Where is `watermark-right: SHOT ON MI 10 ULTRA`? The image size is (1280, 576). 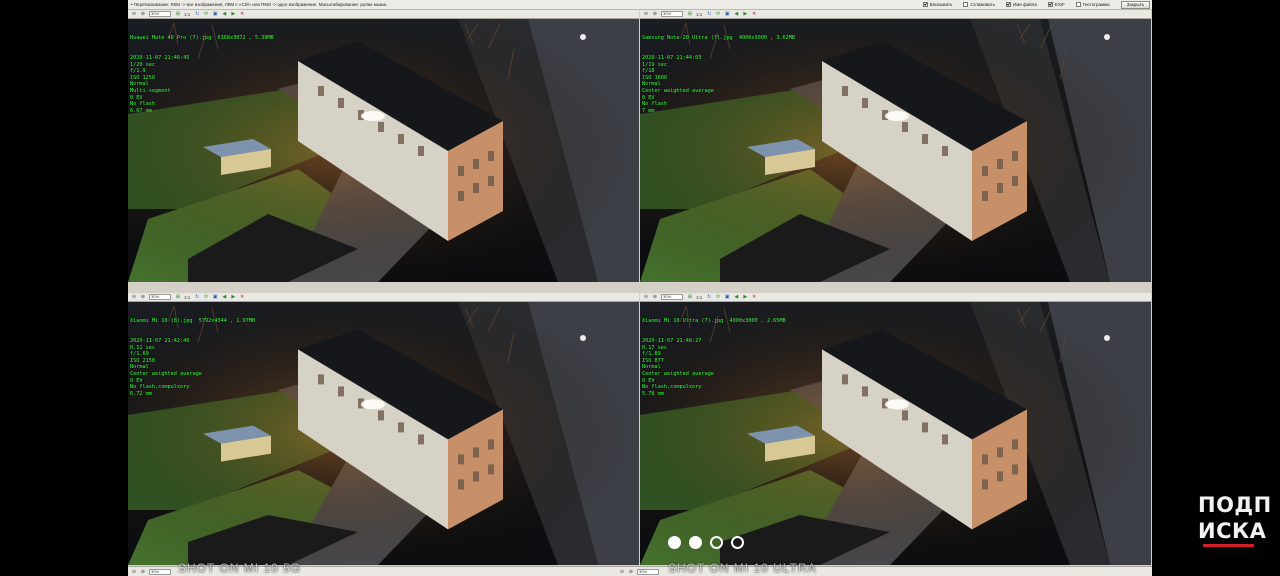
watermark-right: SHOT ON MI 10 ULTRA is located at coordinates (742, 568).